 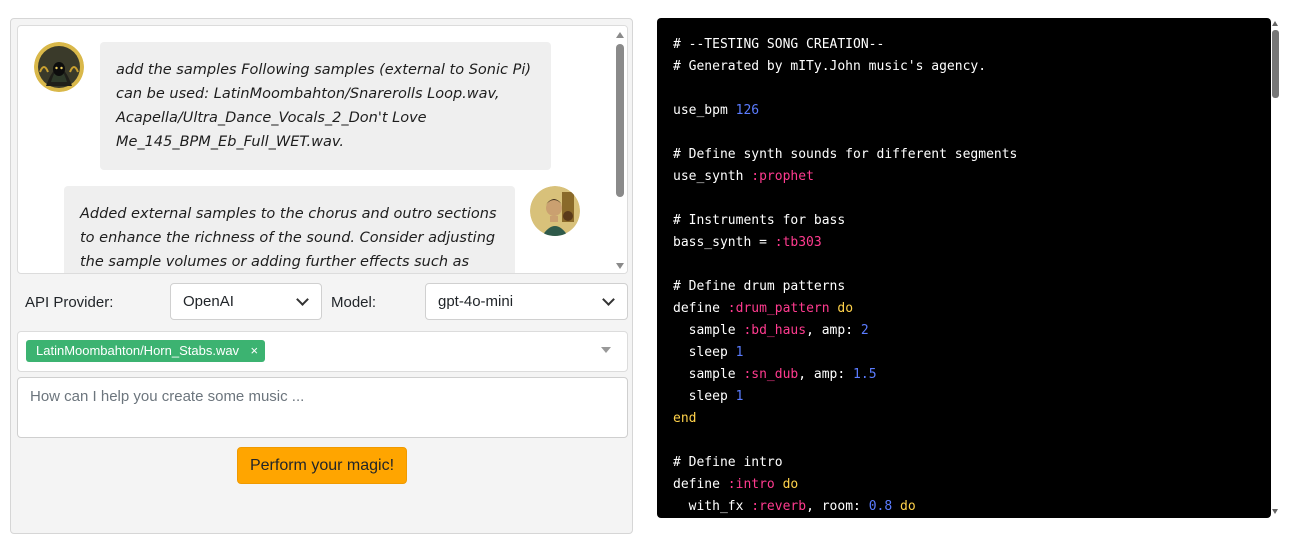 What do you see at coordinates (864, 330) in the screenshot?
I see `code-token: 2` at bounding box center [864, 330].